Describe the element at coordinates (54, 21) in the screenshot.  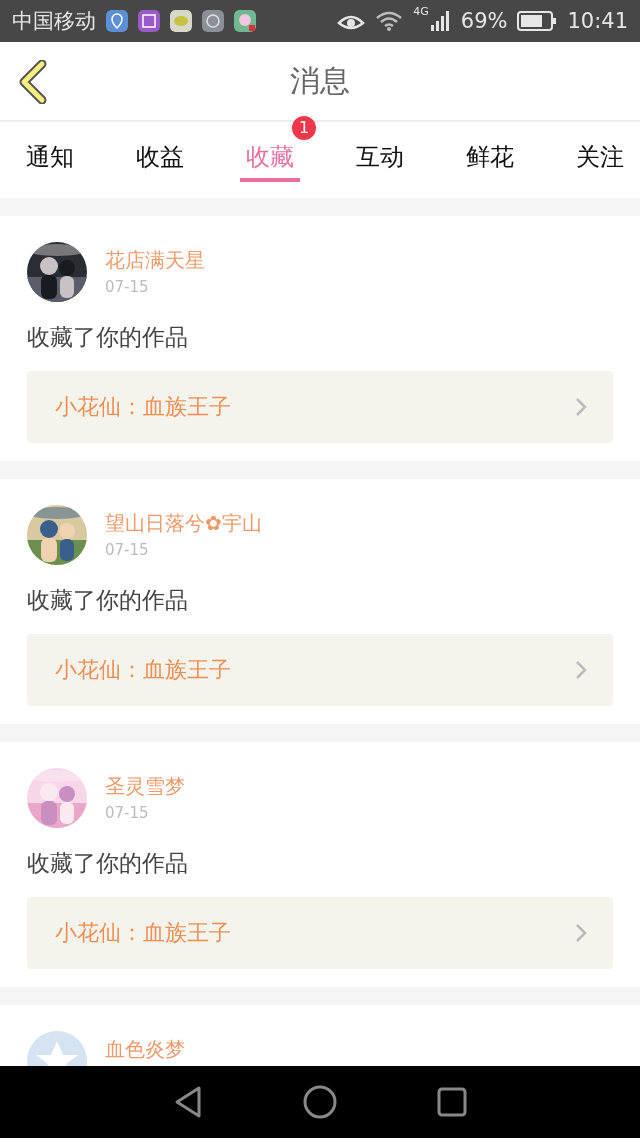
I see `carrier-name: 中国移动` at that location.